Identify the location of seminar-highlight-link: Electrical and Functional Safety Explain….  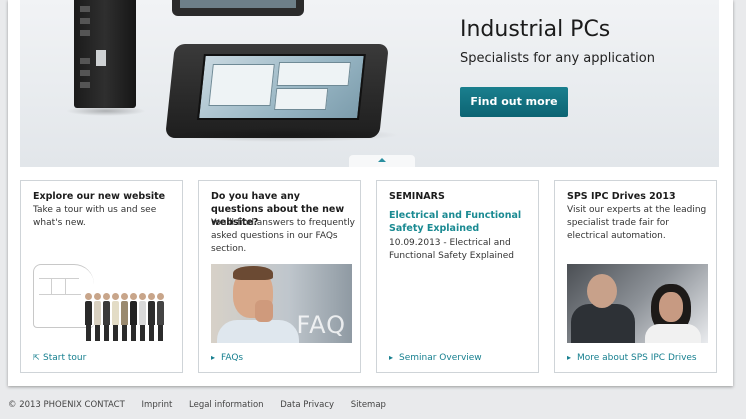
(459, 222).